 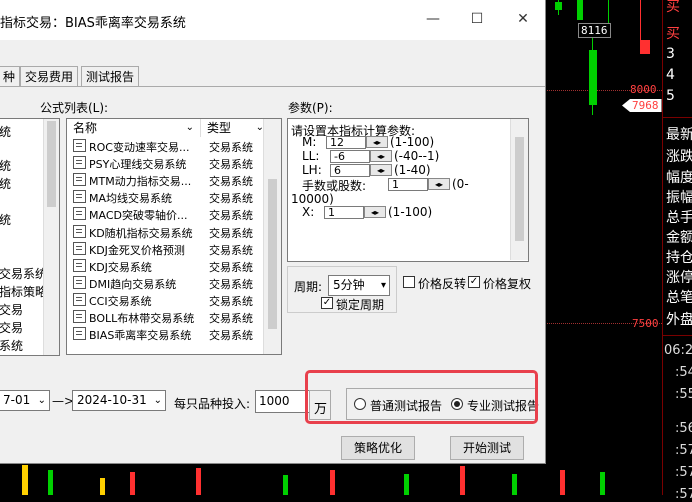 What do you see at coordinates (359, 285) in the screenshot?
I see `period-select: 5分钟 ▾` at bounding box center [359, 285].